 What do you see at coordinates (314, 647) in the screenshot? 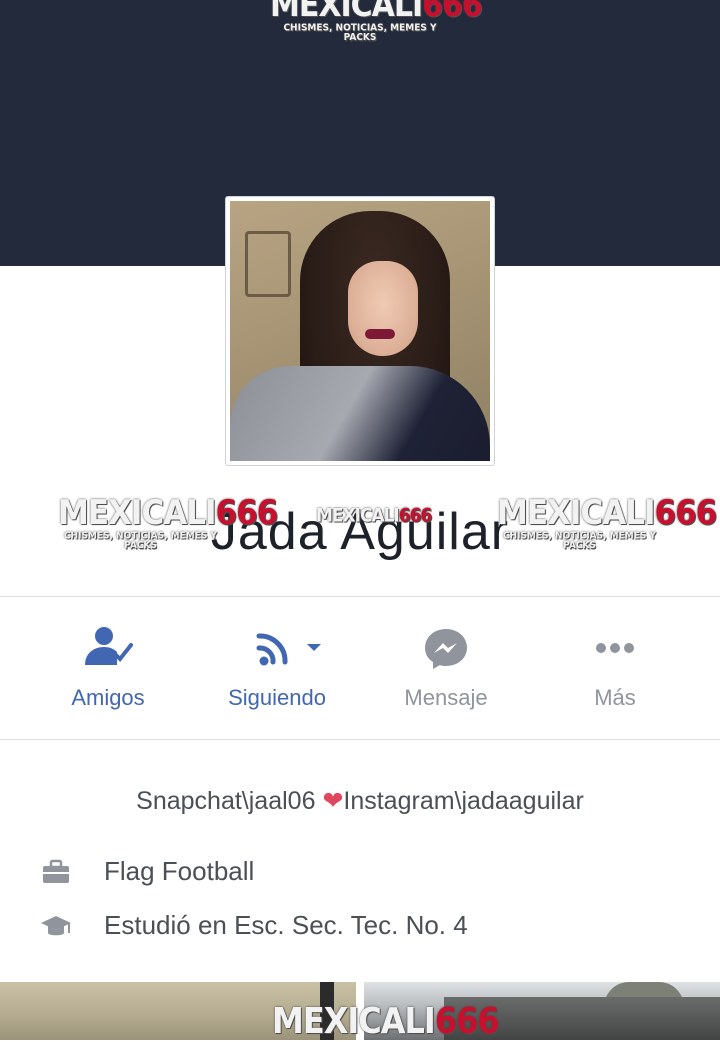
I see `chevron-down-icon` at bounding box center [314, 647].